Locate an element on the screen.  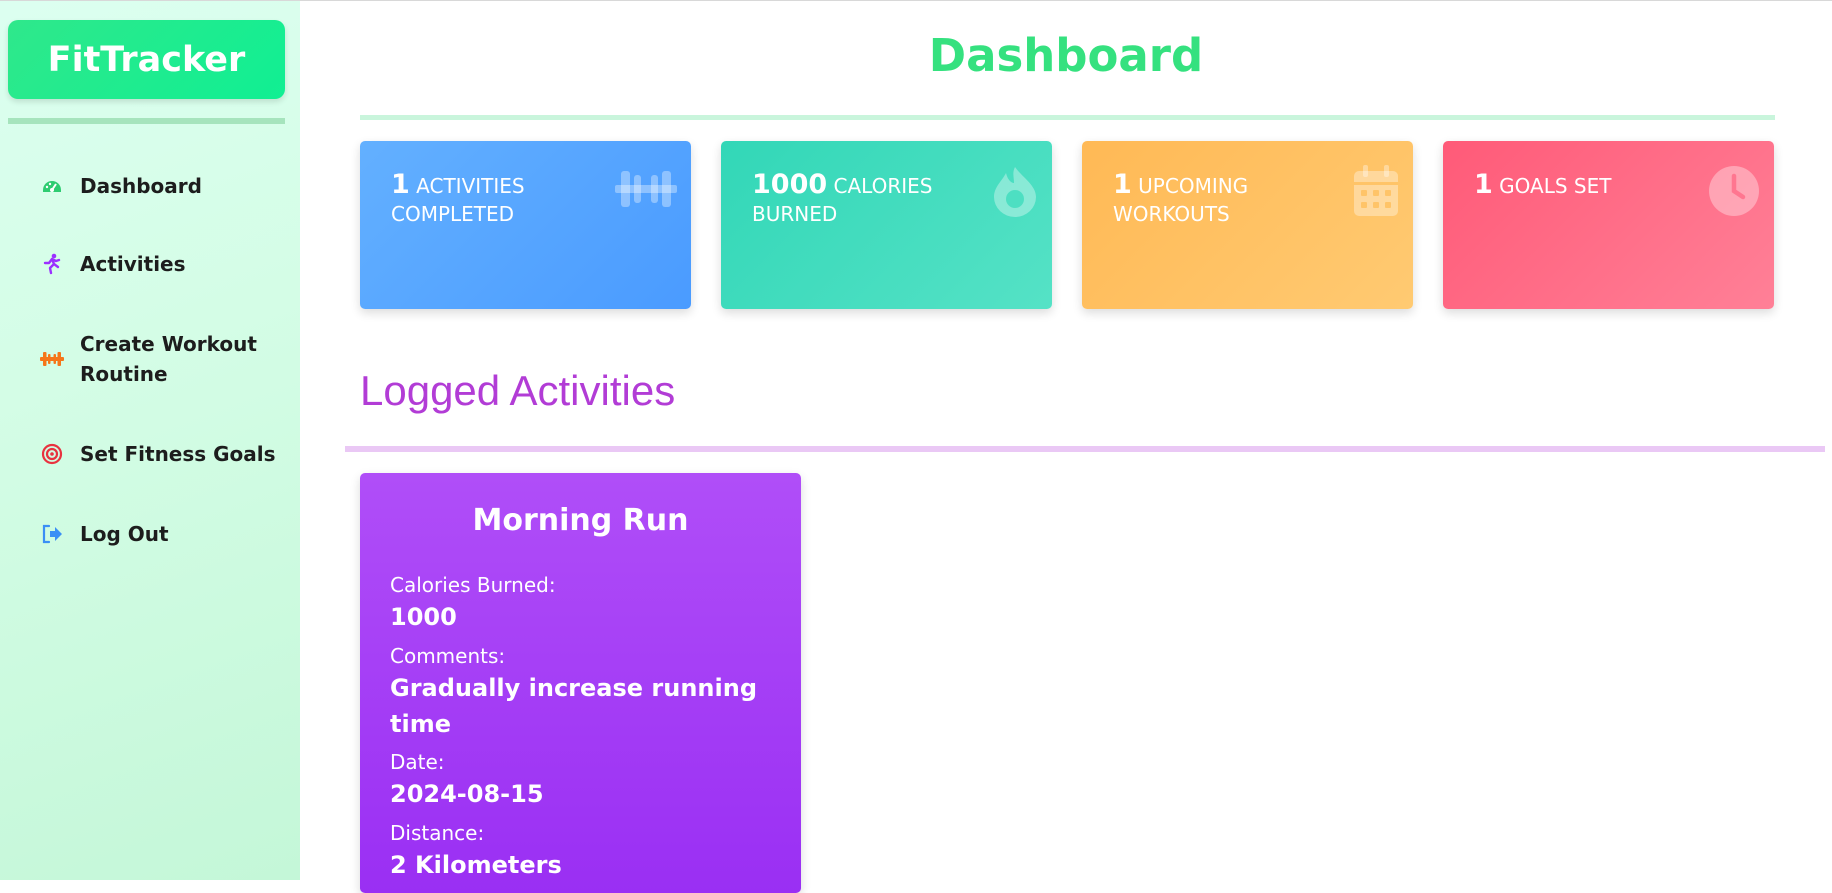
stat-card-goals: 1 GOALS SET is located at coordinates (1608, 225).